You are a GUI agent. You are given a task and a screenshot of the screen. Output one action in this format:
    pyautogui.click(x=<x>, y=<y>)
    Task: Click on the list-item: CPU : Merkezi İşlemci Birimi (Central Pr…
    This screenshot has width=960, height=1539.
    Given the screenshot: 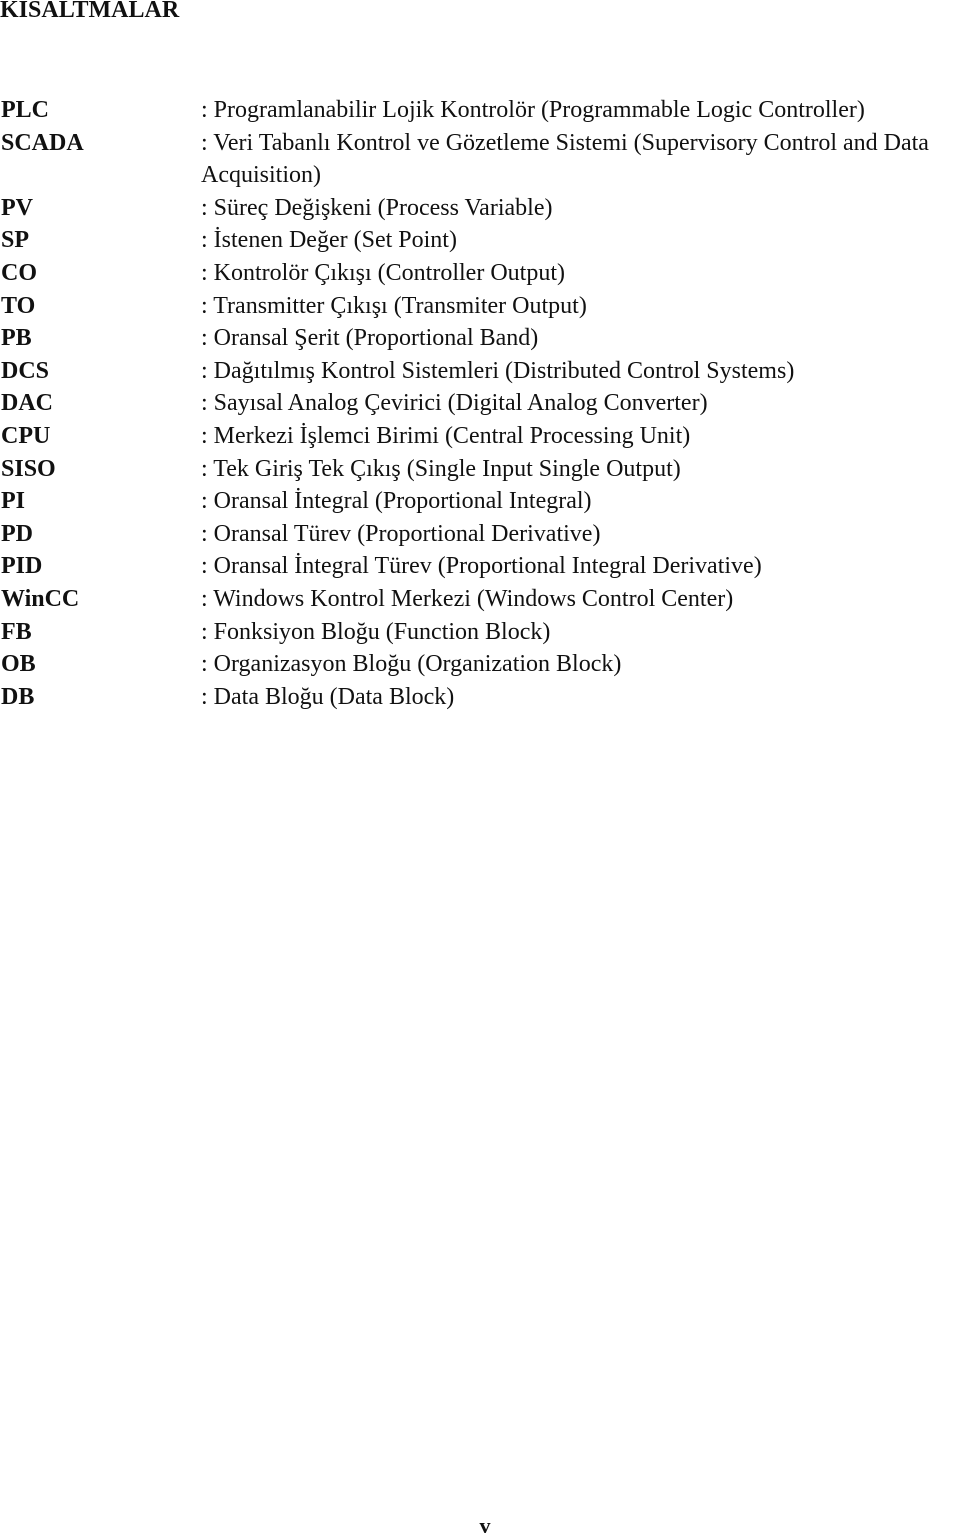 What is the action you would take?
    pyautogui.click(x=480, y=436)
    